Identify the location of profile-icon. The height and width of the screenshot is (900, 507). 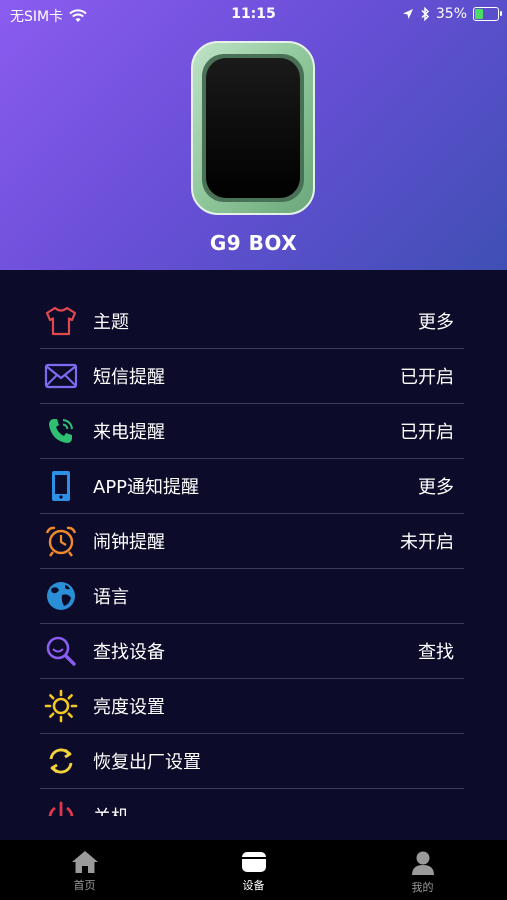
(422, 863).